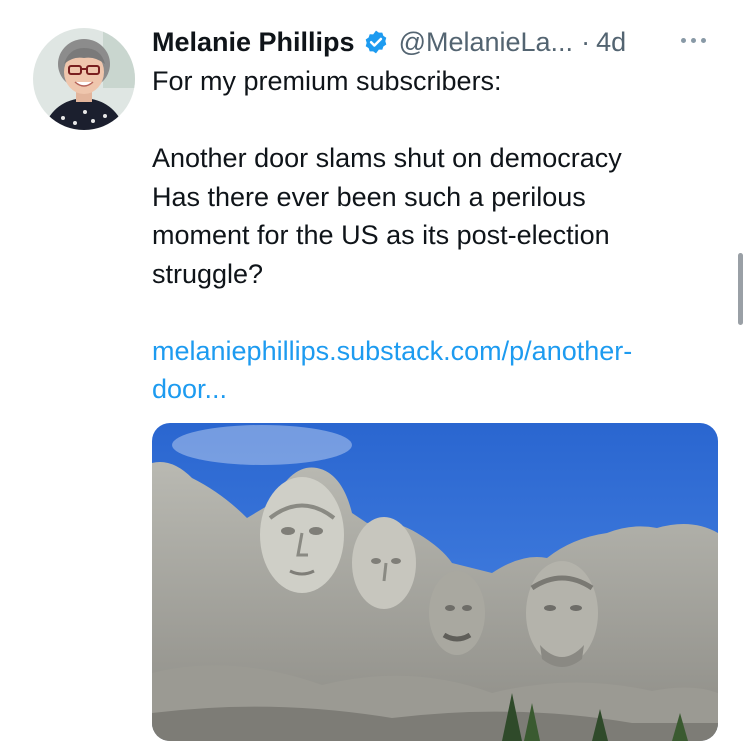 The image size is (750, 752). Describe the element at coordinates (327, 81) in the screenshot. I see `tweet-text-line: For my premium subscribers:` at that location.